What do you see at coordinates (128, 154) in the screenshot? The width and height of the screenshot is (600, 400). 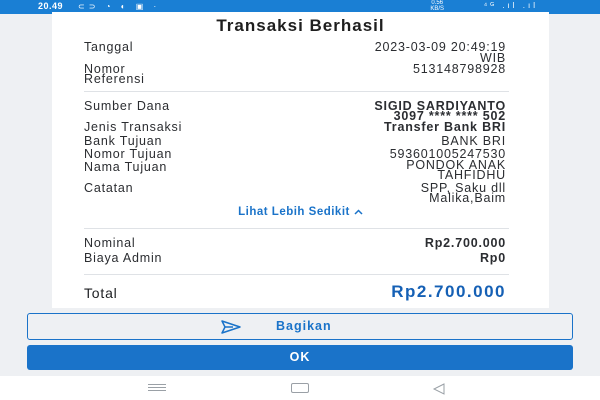 I see `nomor-tujuan-label: Nomor Tujuan` at bounding box center [128, 154].